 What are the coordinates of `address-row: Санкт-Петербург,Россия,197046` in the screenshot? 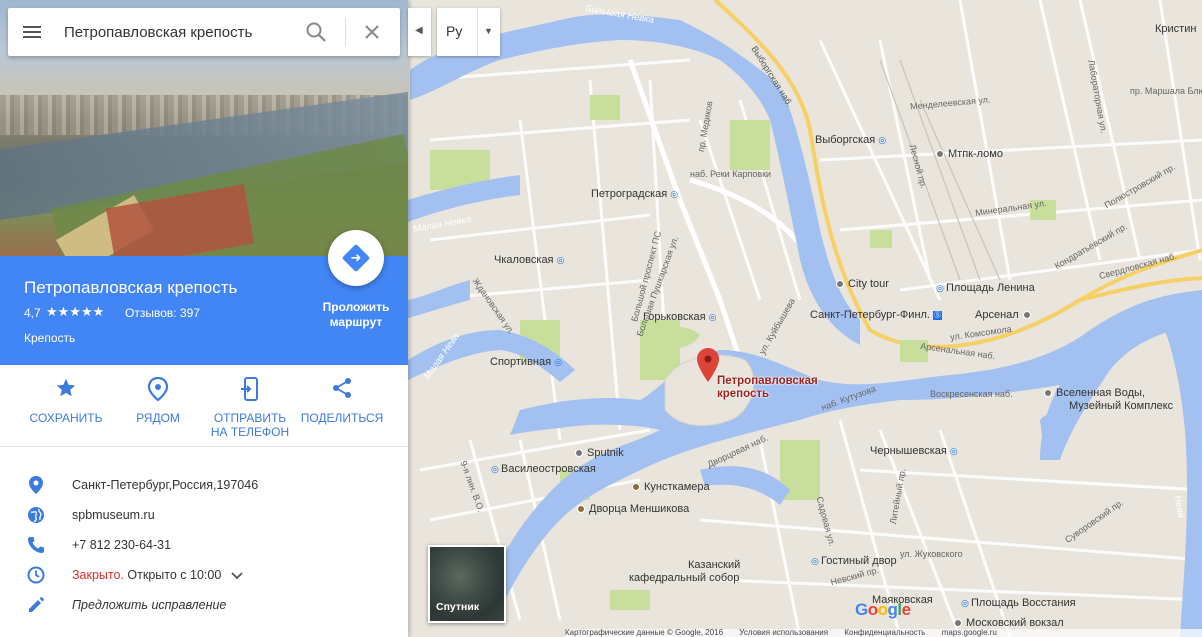 It's located at (204, 485).